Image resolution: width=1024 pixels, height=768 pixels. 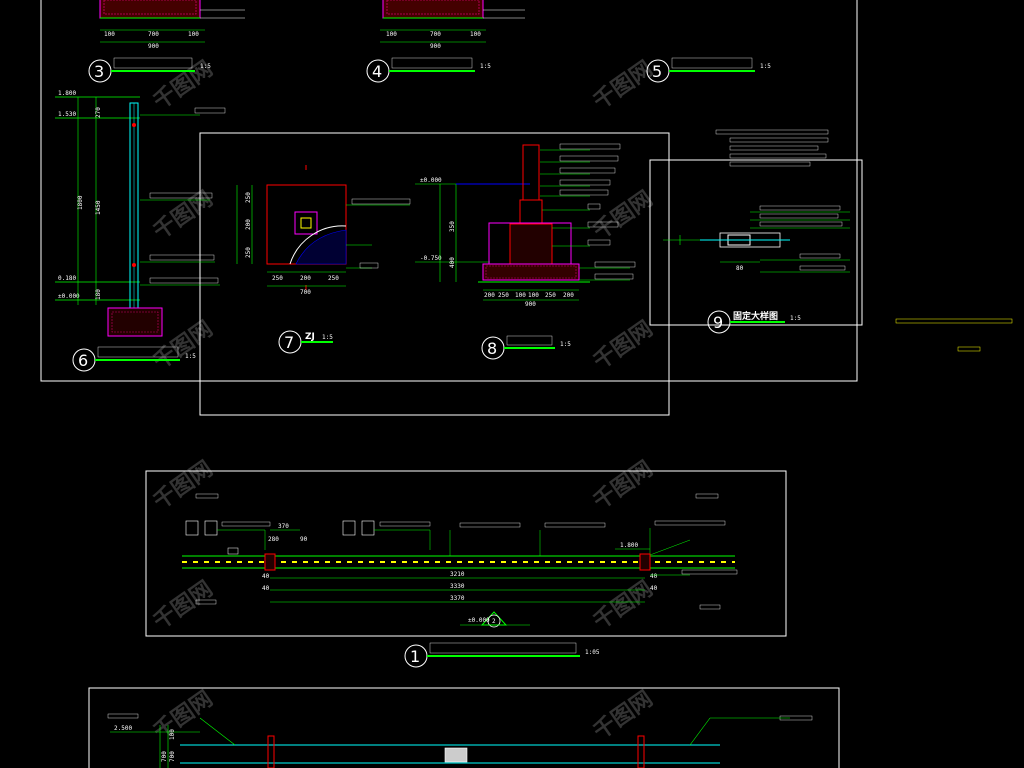 What do you see at coordinates (657, 71) in the screenshot?
I see `detail-number: 5` at bounding box center [657, 71].